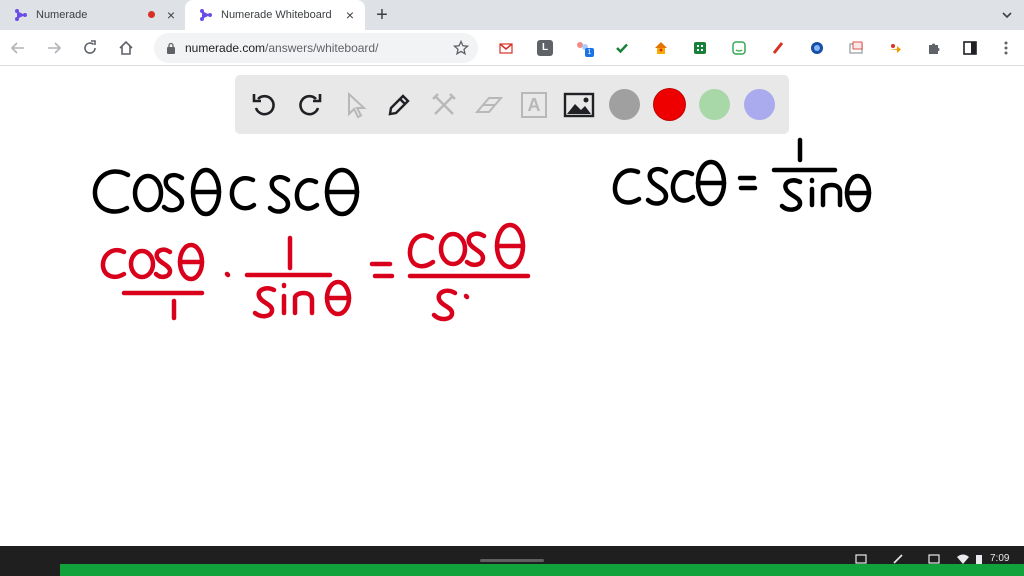  What do you see at coordinates (151, 14) in the screenshot?
I see `recording-indicator-icon` at bounding box center [151, 14].